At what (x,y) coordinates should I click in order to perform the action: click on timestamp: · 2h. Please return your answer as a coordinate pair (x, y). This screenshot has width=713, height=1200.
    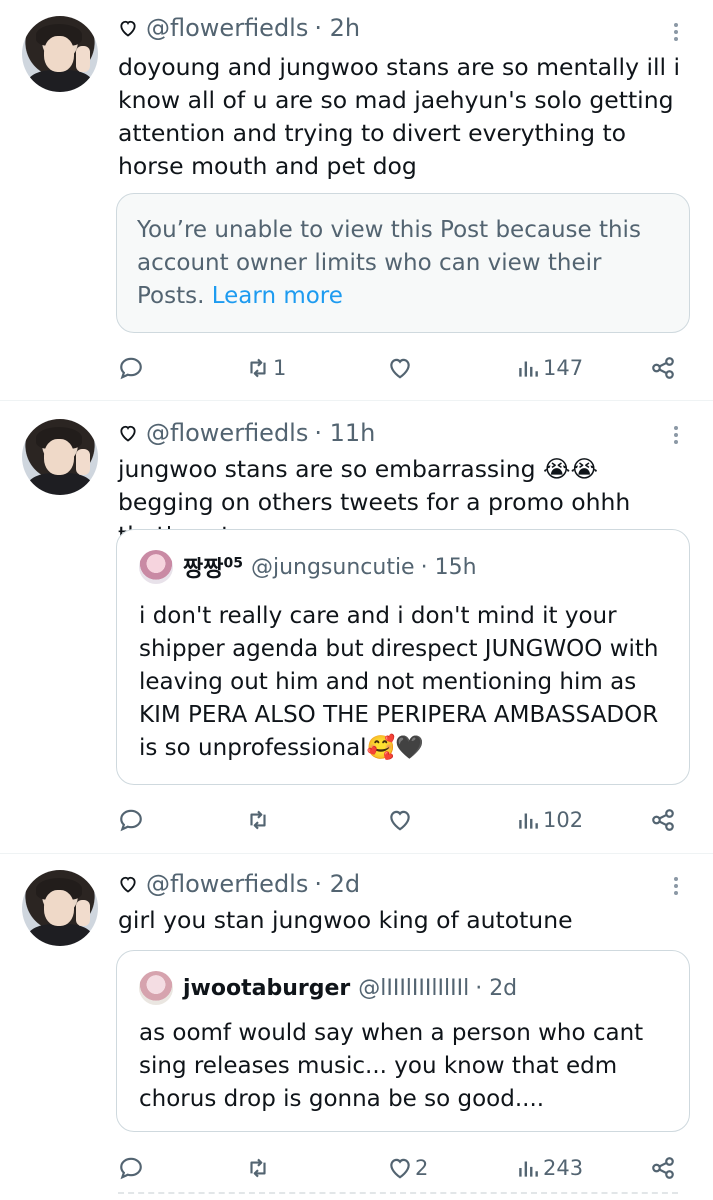
    Looking at the image, I should click on (337, 28).